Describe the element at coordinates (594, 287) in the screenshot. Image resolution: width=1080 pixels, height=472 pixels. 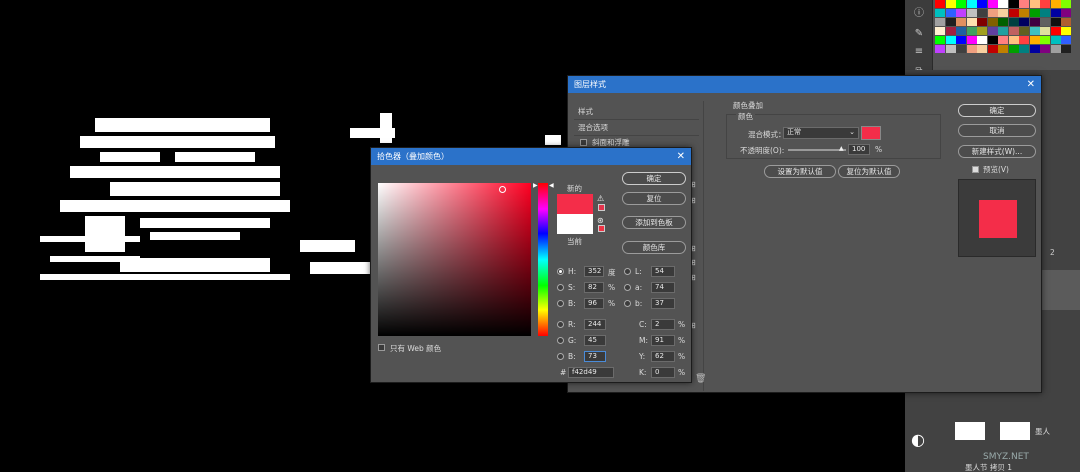
I see `saturation-input: 82` at that location.